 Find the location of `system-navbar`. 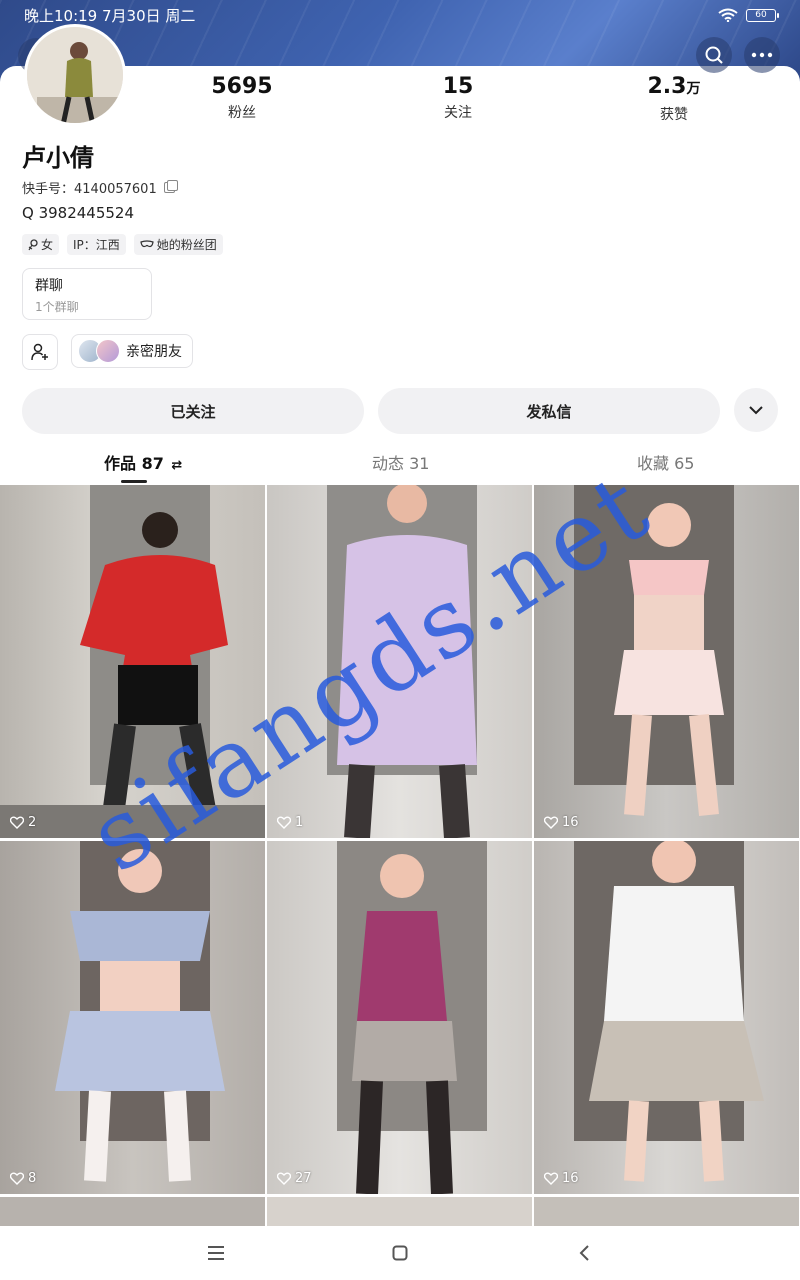

system-navbar is located at coordinates (400, 1253).